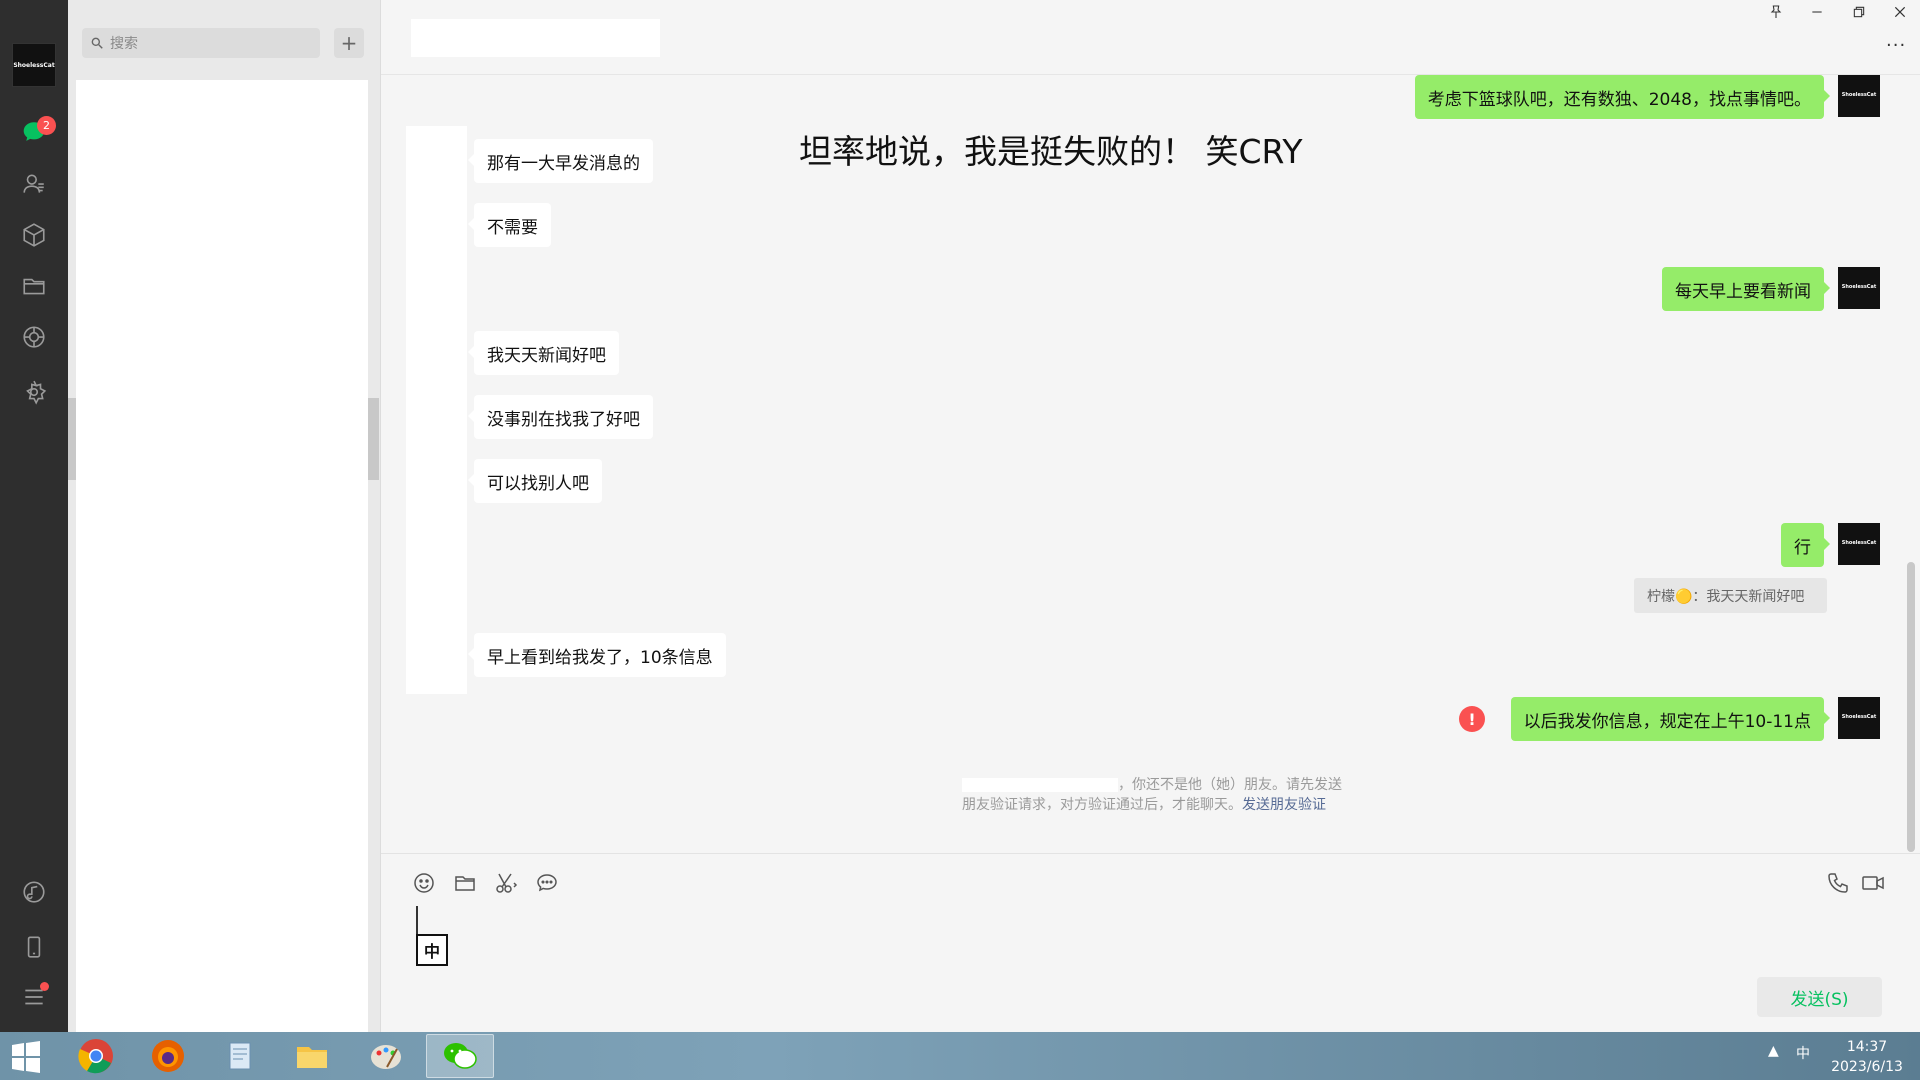  Describe the element at coordinates (1730, 595) in the screenshot. I see `quoted-message: 柠檬🟡：我天天新闻好吧` at that location.